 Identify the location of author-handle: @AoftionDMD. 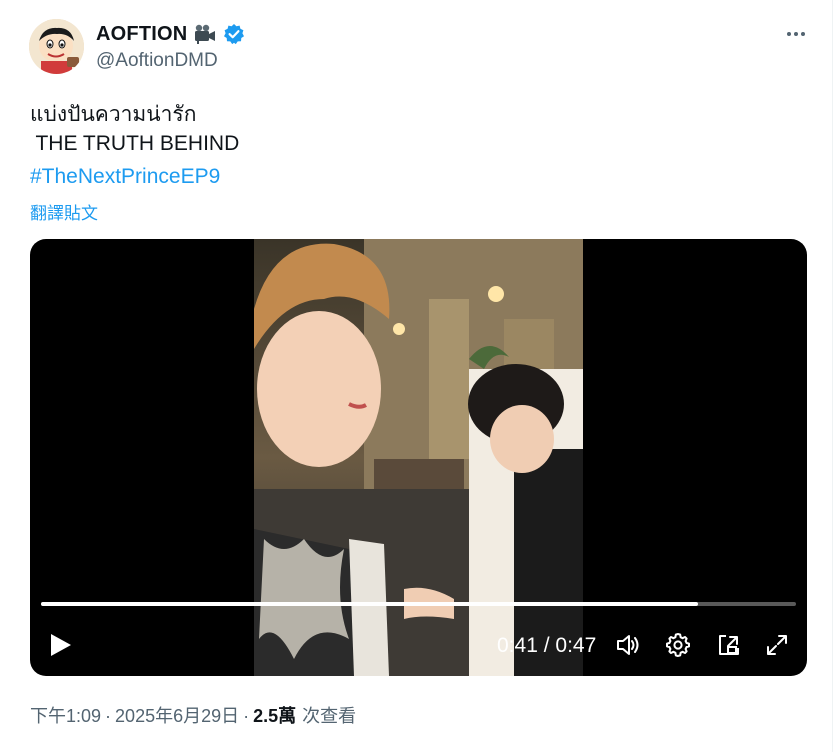
(157, 61).